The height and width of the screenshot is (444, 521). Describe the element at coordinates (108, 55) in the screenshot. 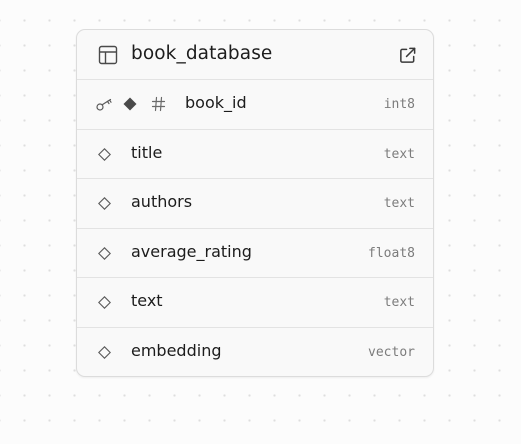

I see `table-icon` at that location.